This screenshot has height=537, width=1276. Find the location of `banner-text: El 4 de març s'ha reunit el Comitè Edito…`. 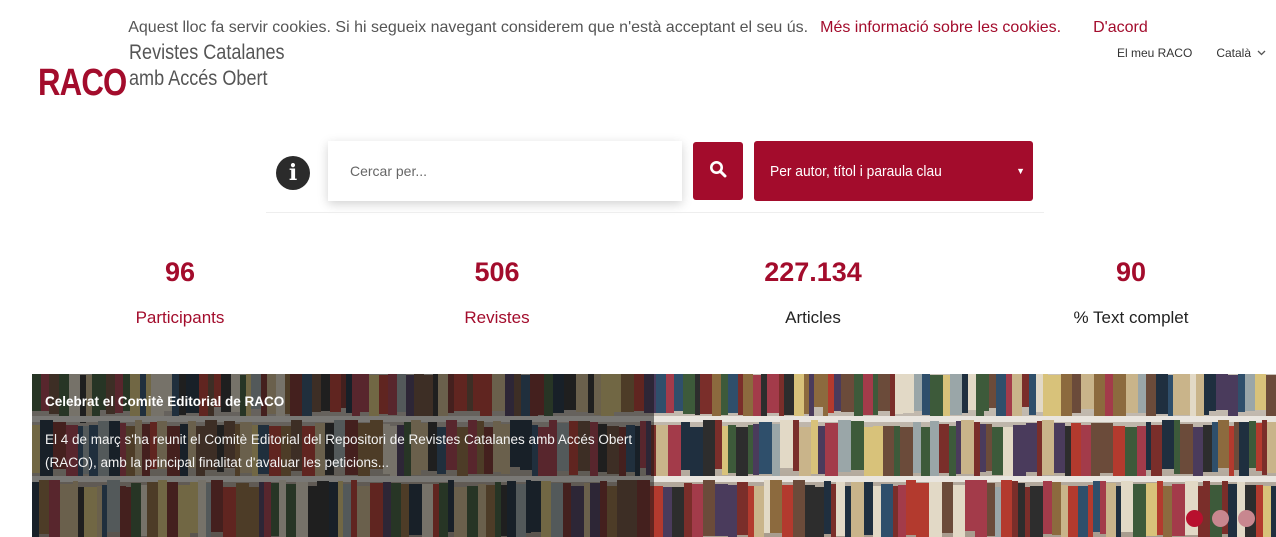

banner-text: El 4 de març s'ha reunit el Comitè Edito… is located at coordinates (339, 451).